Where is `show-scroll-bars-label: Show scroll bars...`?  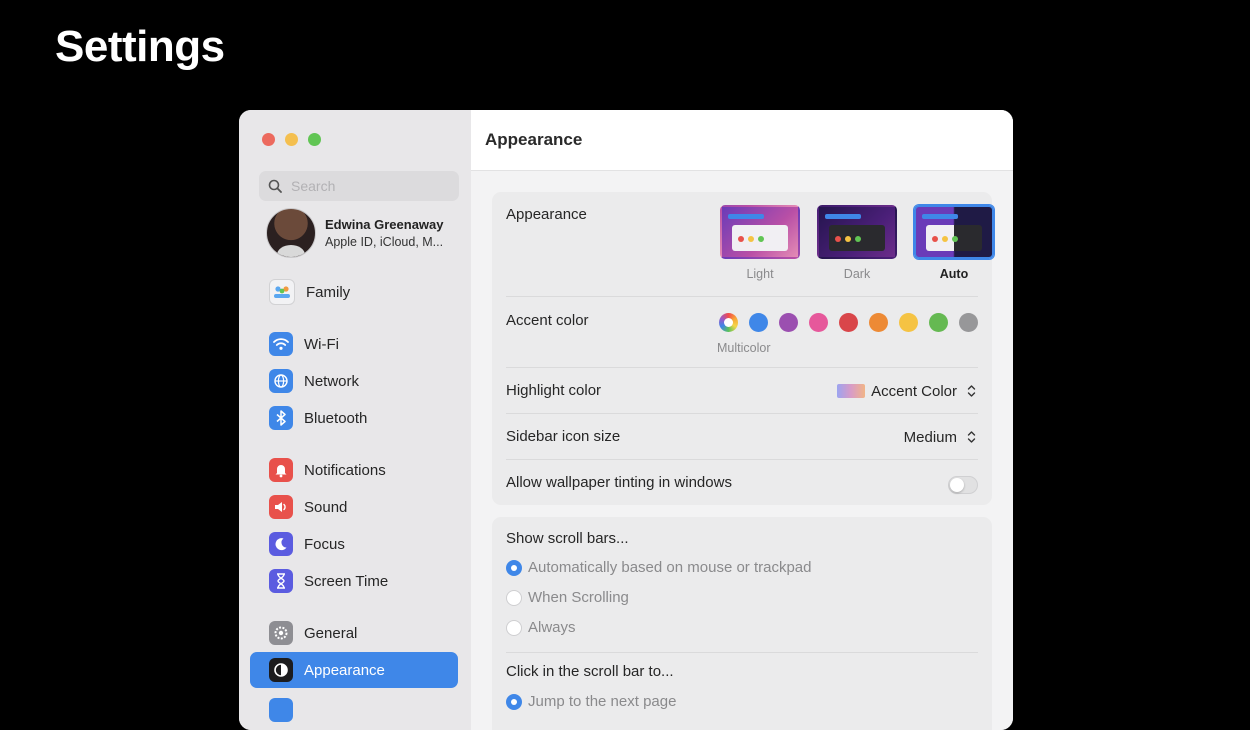 show-scroll-bars-label: Show scroll bars... is located at coordinates (567, 538).